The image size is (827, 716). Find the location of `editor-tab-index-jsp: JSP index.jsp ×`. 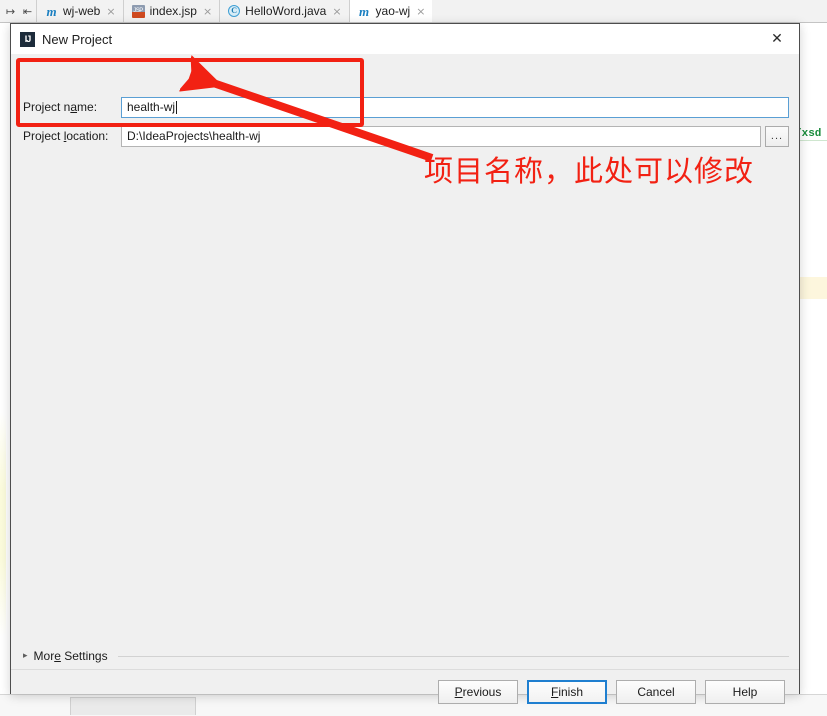

editor-tab-index-jsp: JSP index.jsp × is located at coordinates (171, 11).